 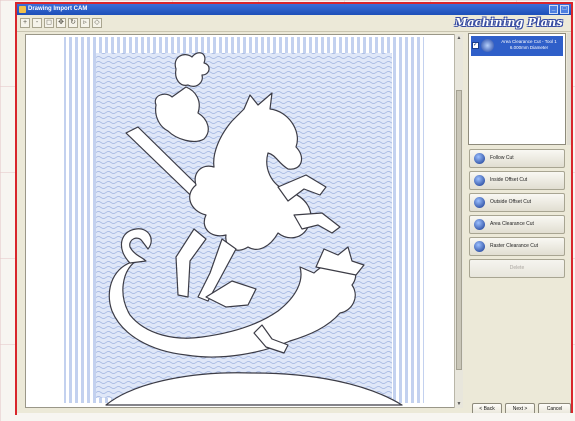 I want to click on settings-icon: ◇, so click(x=97, y=23).